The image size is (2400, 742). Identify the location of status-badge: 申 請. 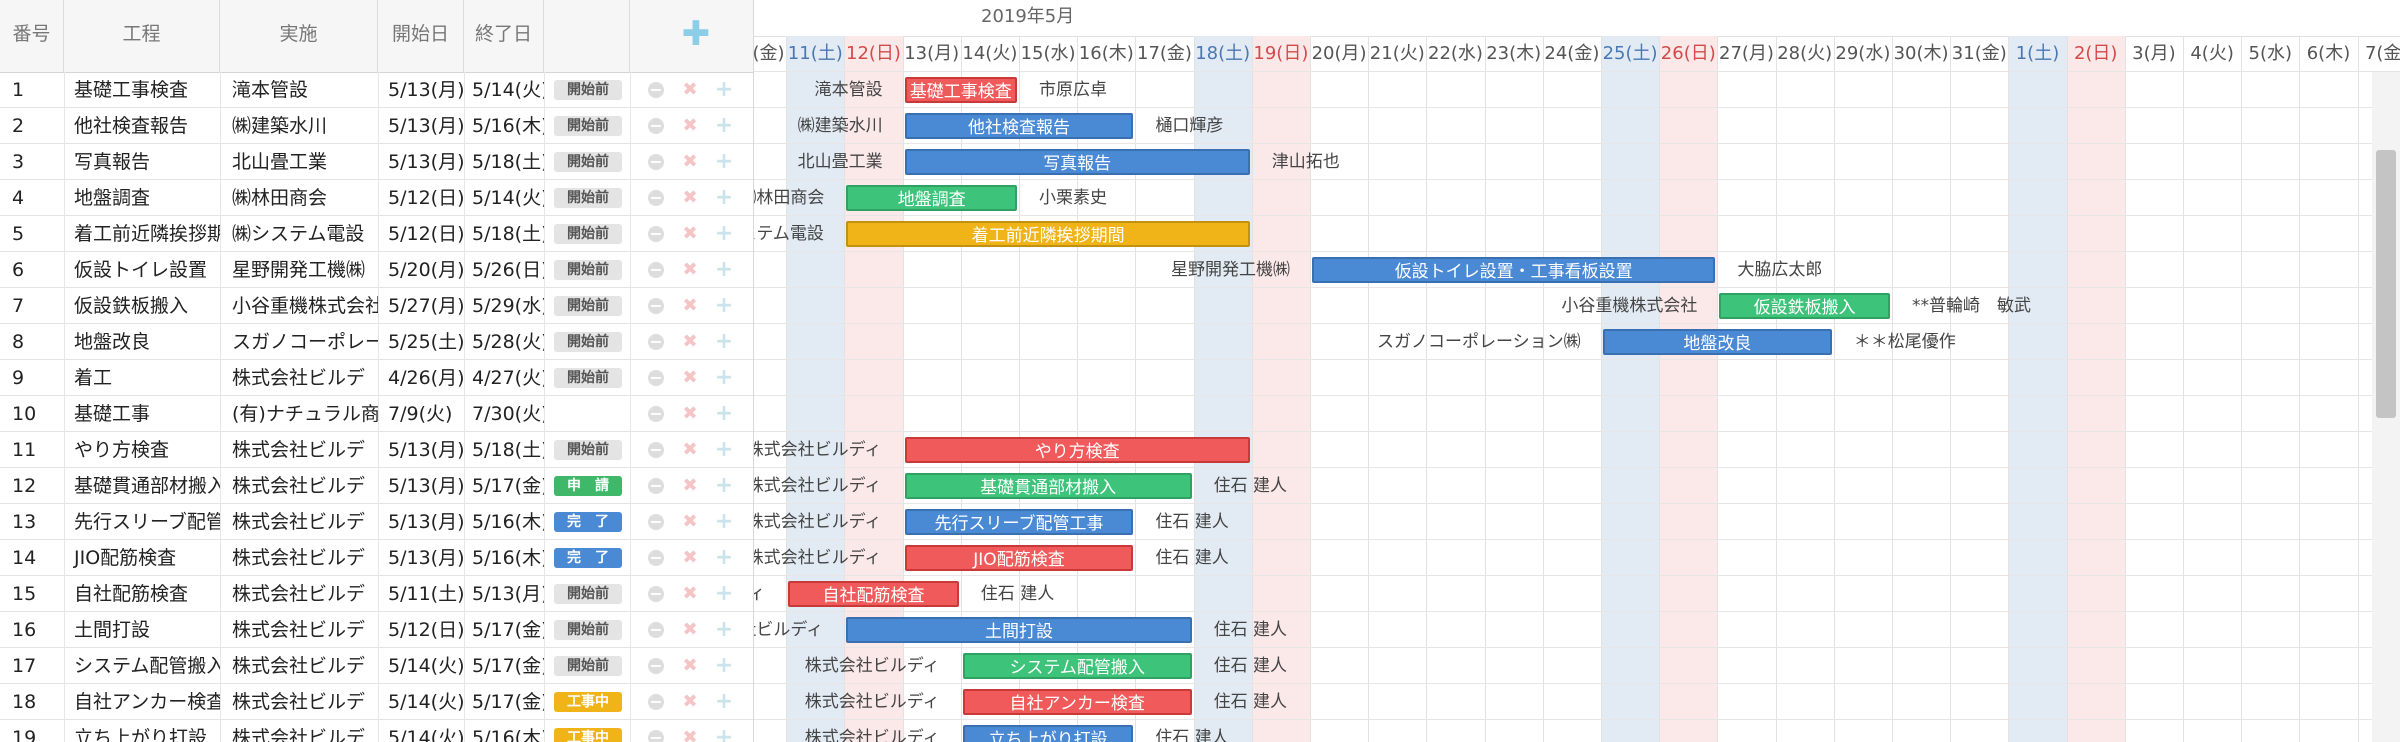
(588, 486).